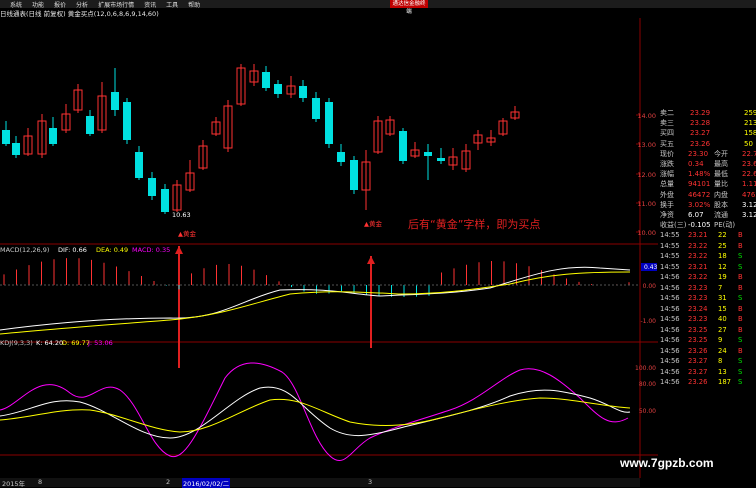 This screenshot has width=756, height=488. What do you see at coordinates (698, 235) in the screenshot?
I see `tick-price: 23.21` at bounding box center [698, 235].